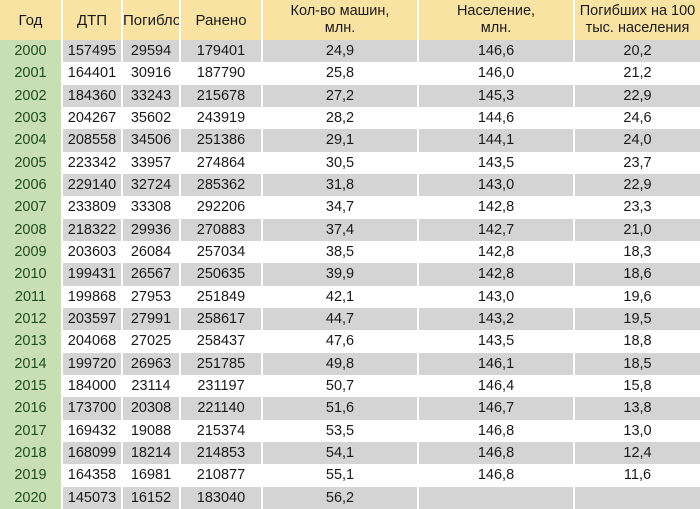  Describe the element at coordinates (31, 185) in the screenshot. I see `table-cell-year: 2006` at that location.